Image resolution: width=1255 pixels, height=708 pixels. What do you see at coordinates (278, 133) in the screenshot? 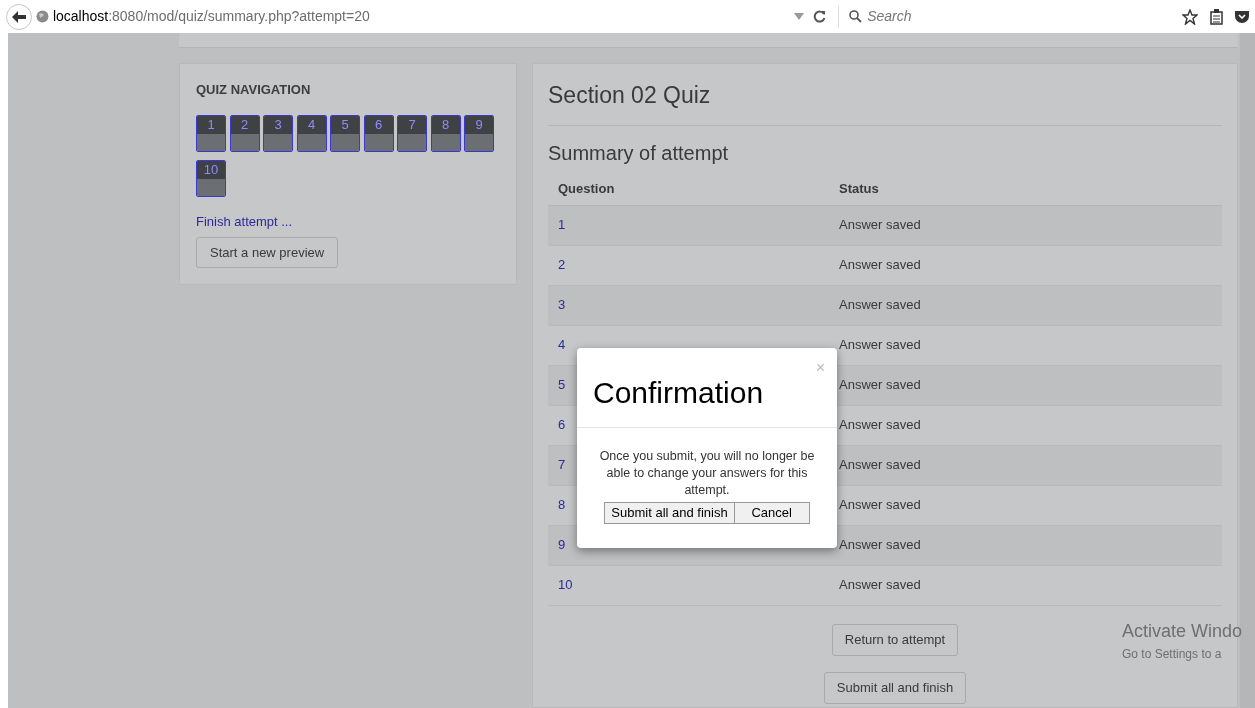
I see `question-nav-button: 3` at bounding box center [278, 133].